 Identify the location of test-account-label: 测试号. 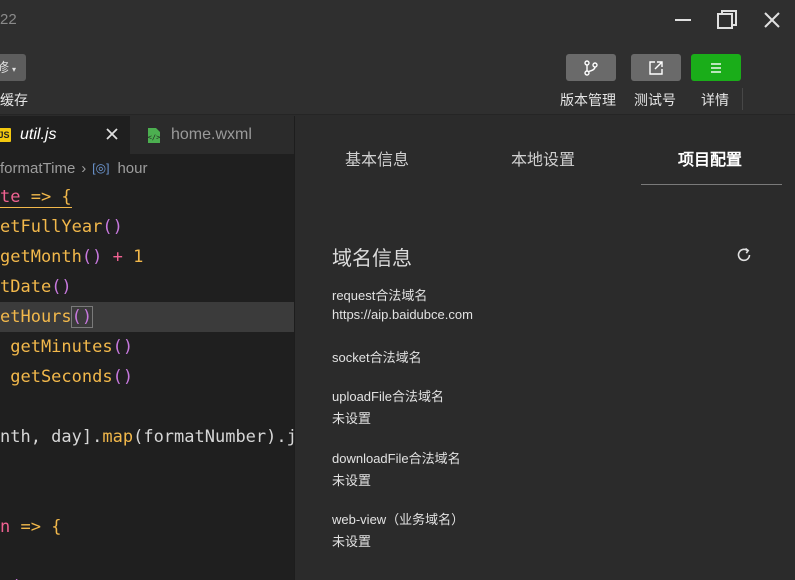
(655, 100).